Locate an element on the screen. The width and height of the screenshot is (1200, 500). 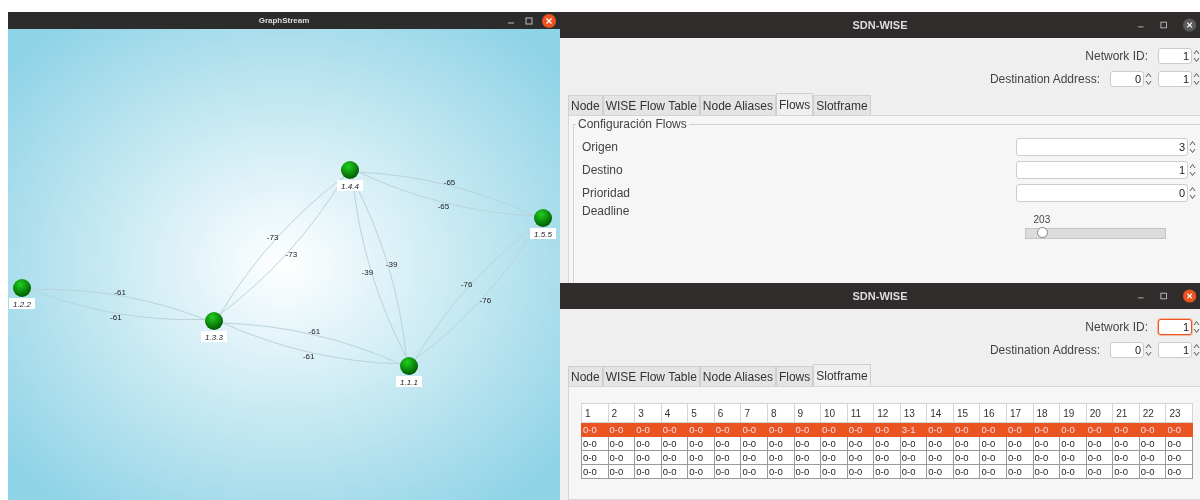
column-header: 11 is located at coordinates (860, 413).